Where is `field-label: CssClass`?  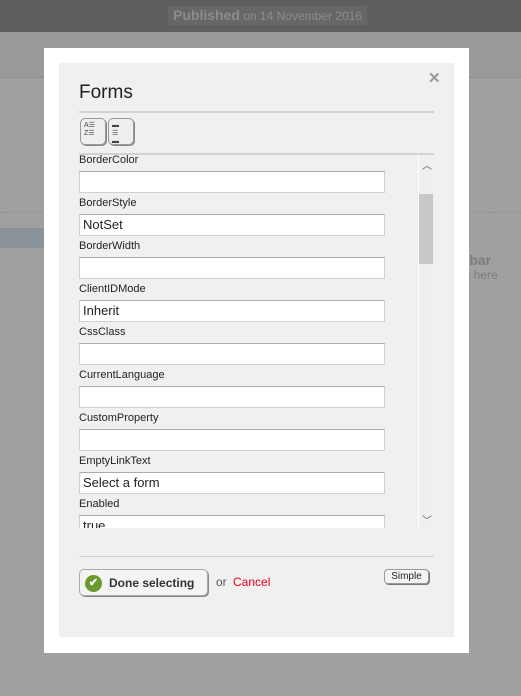 field-label: CssClass is located at coordinates (102, 332).